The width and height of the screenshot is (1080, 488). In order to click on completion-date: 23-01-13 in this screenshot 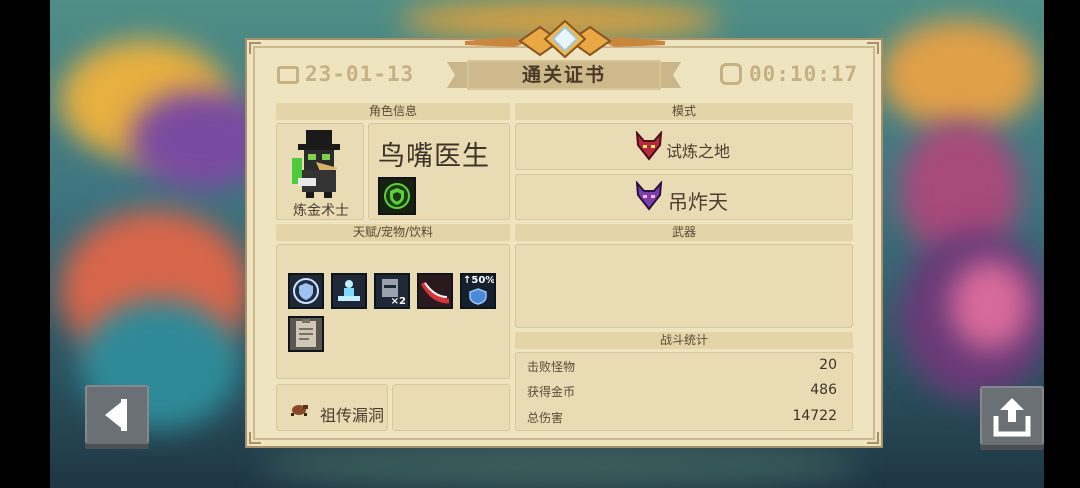, I will do `click(360, 74)`.